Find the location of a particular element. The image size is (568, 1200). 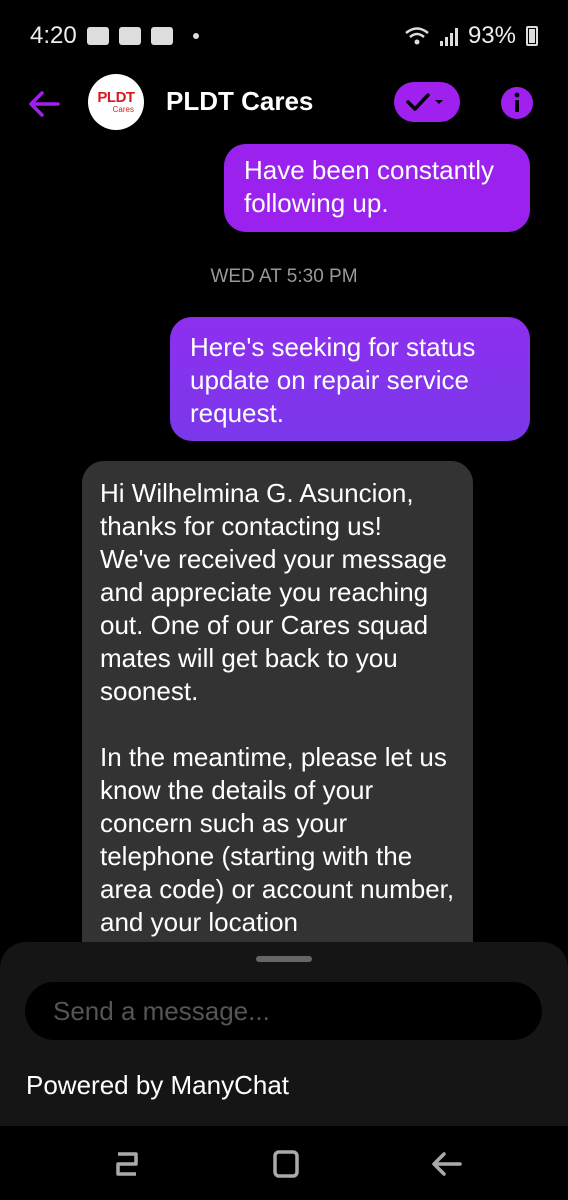

system-nav-bar is located at coordinates (284, 1163).